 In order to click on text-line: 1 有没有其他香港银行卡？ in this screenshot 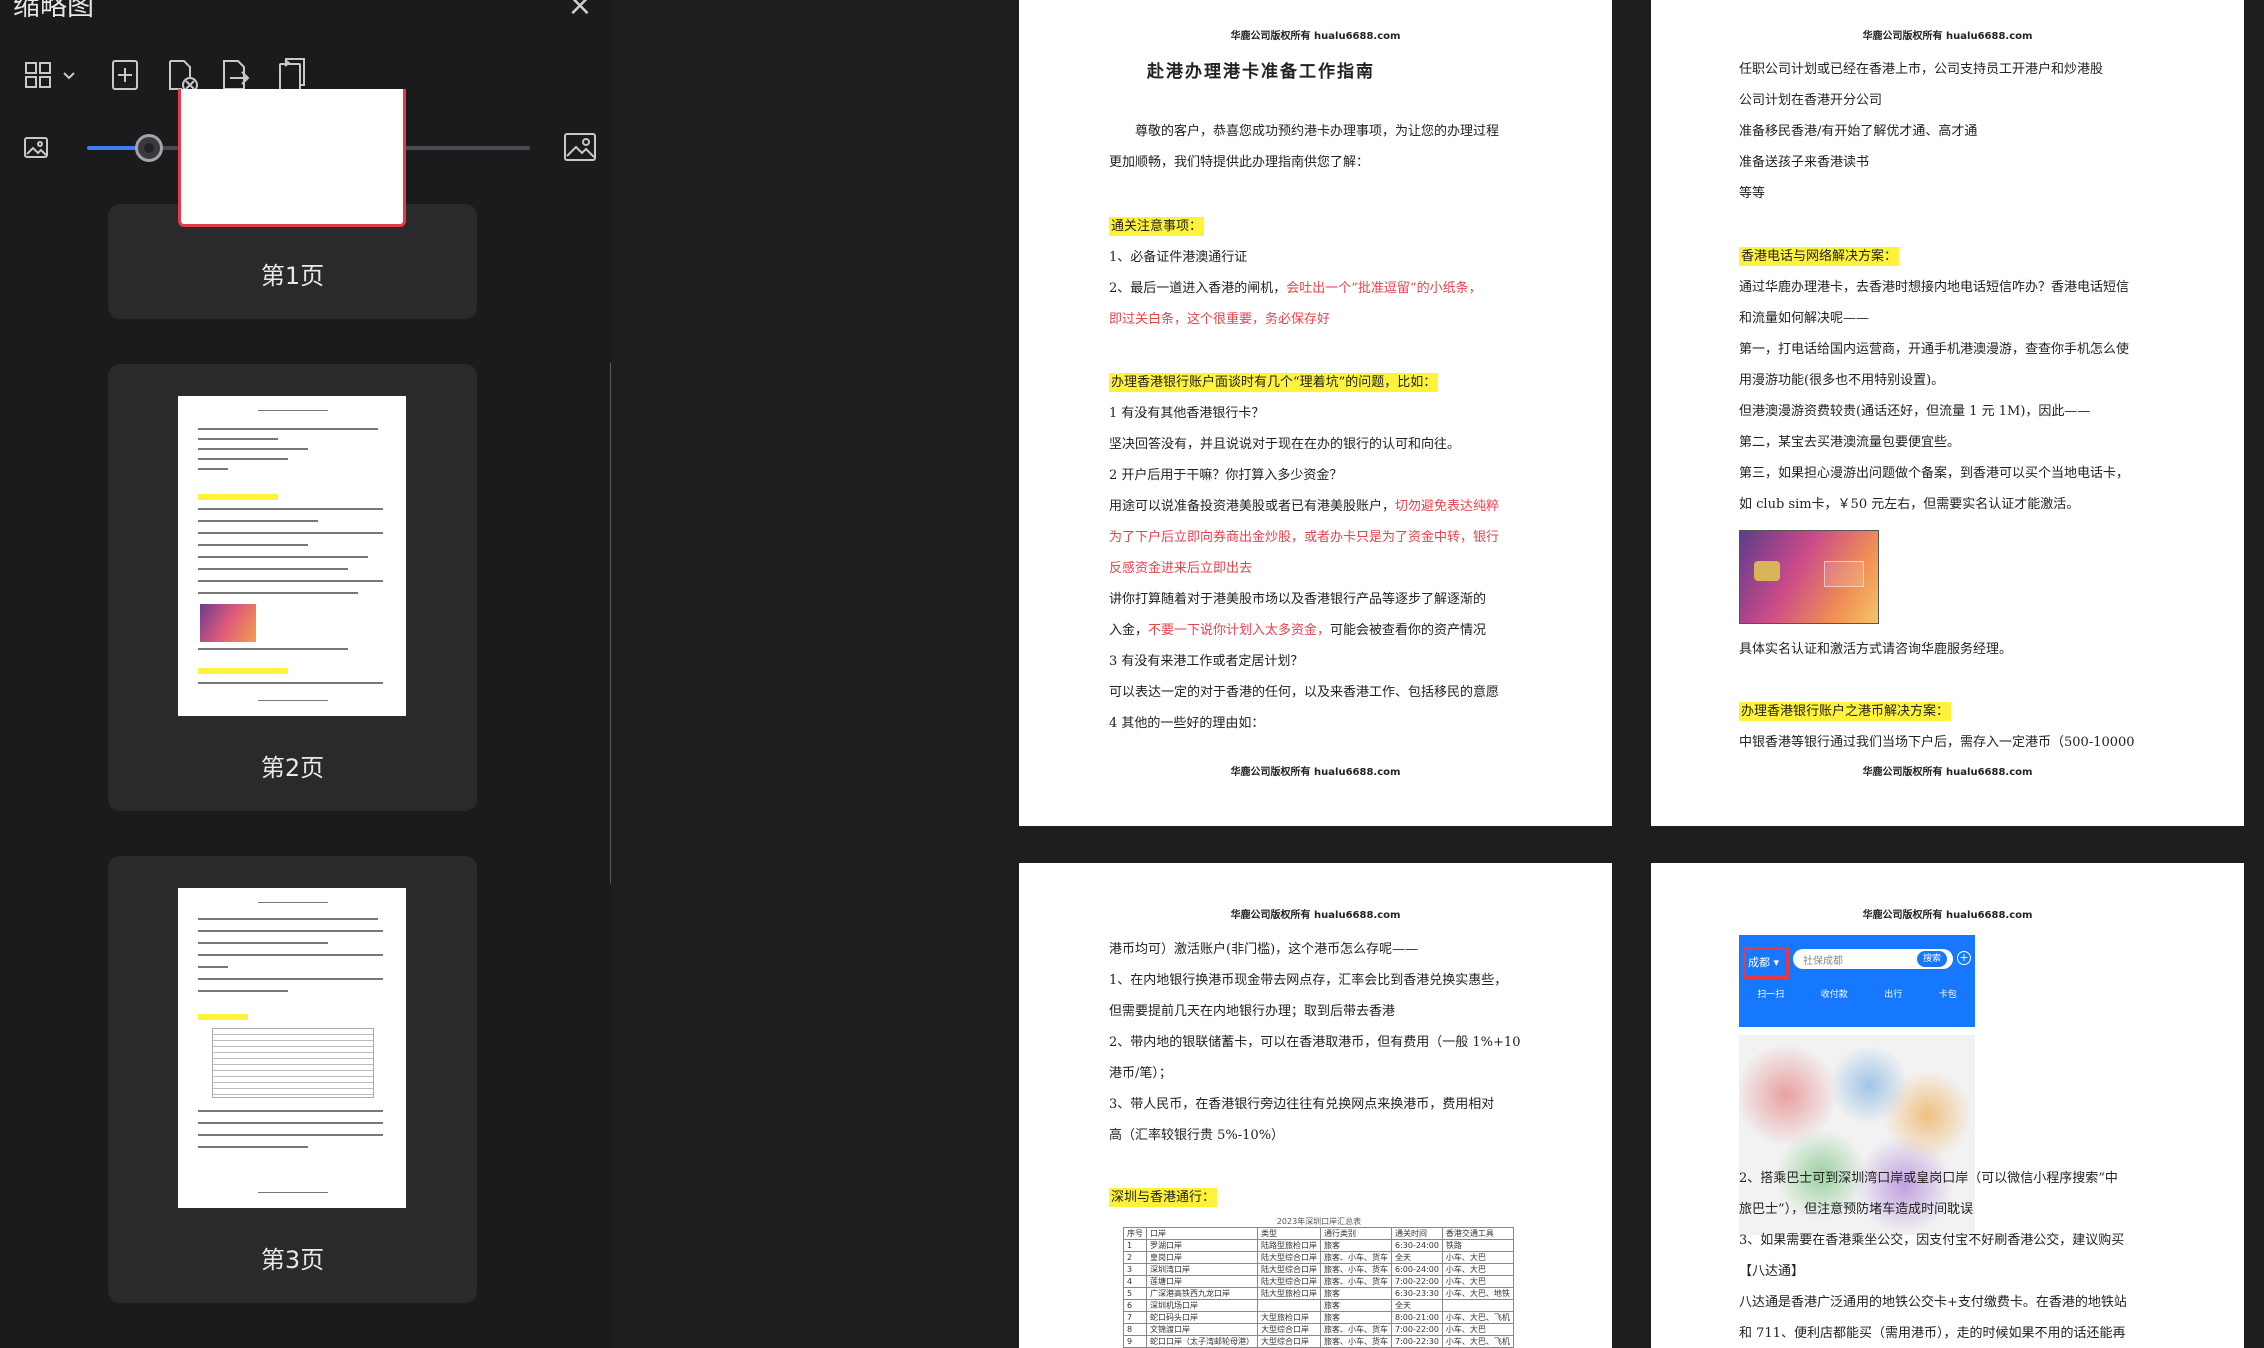, I will do `click(1187, 413)`.